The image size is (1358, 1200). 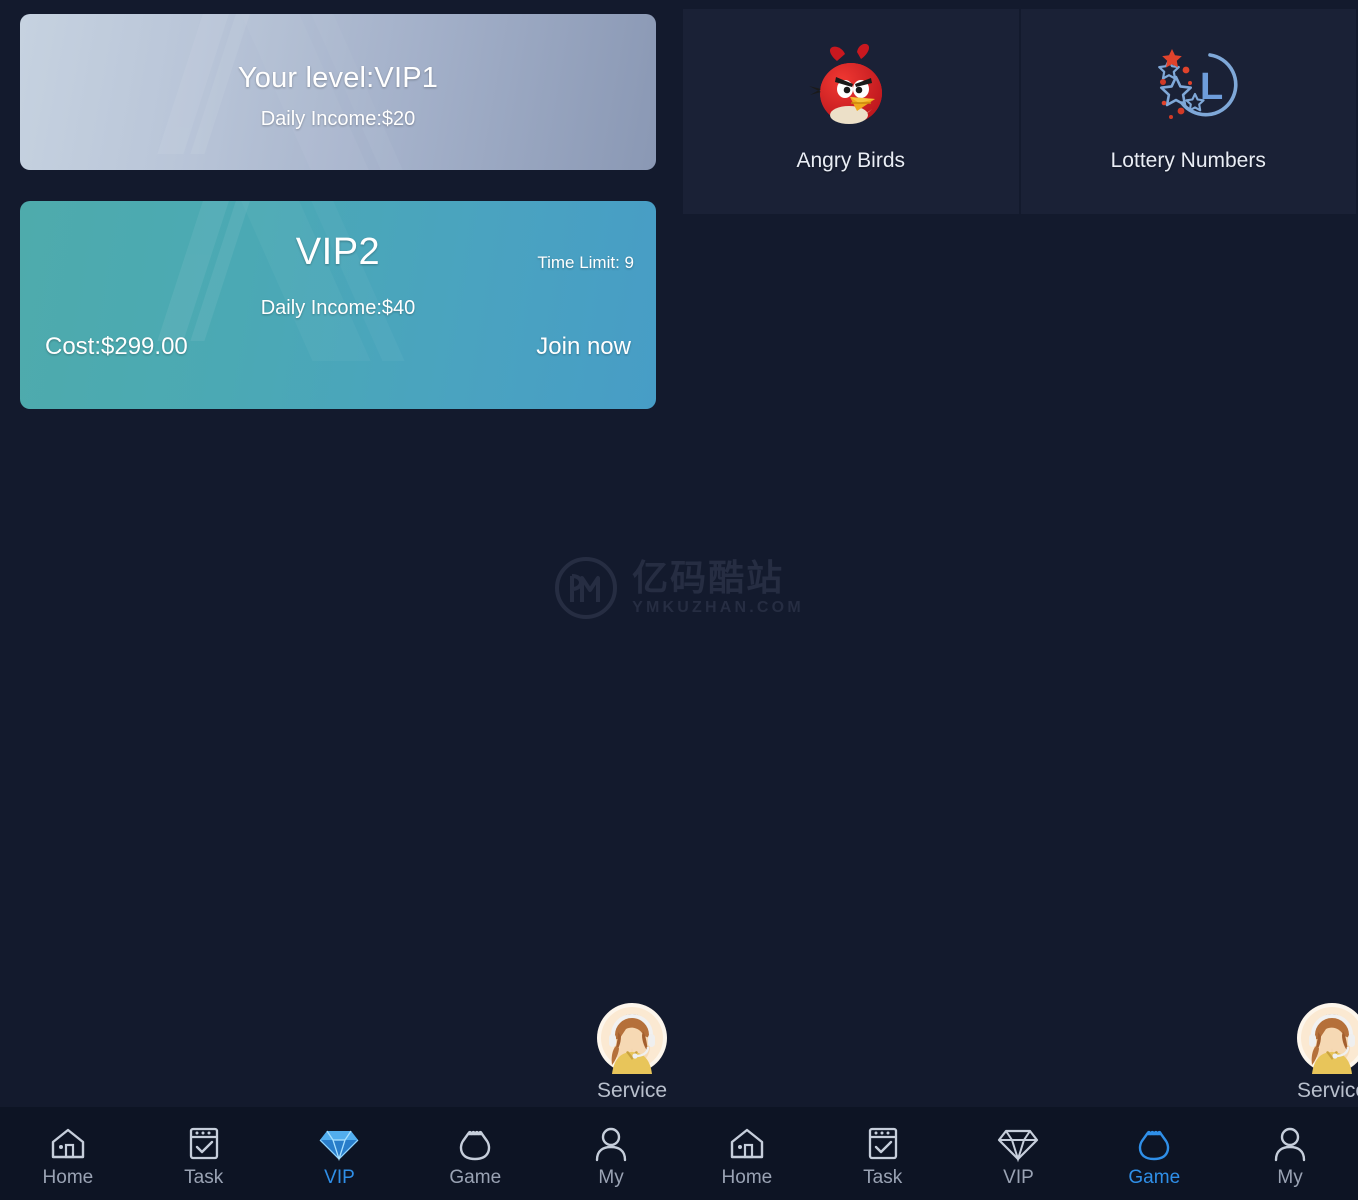 I want to click on site-watermark: 亿码酷站 YMKUZHAN.COM, so click(x=679, y=588).